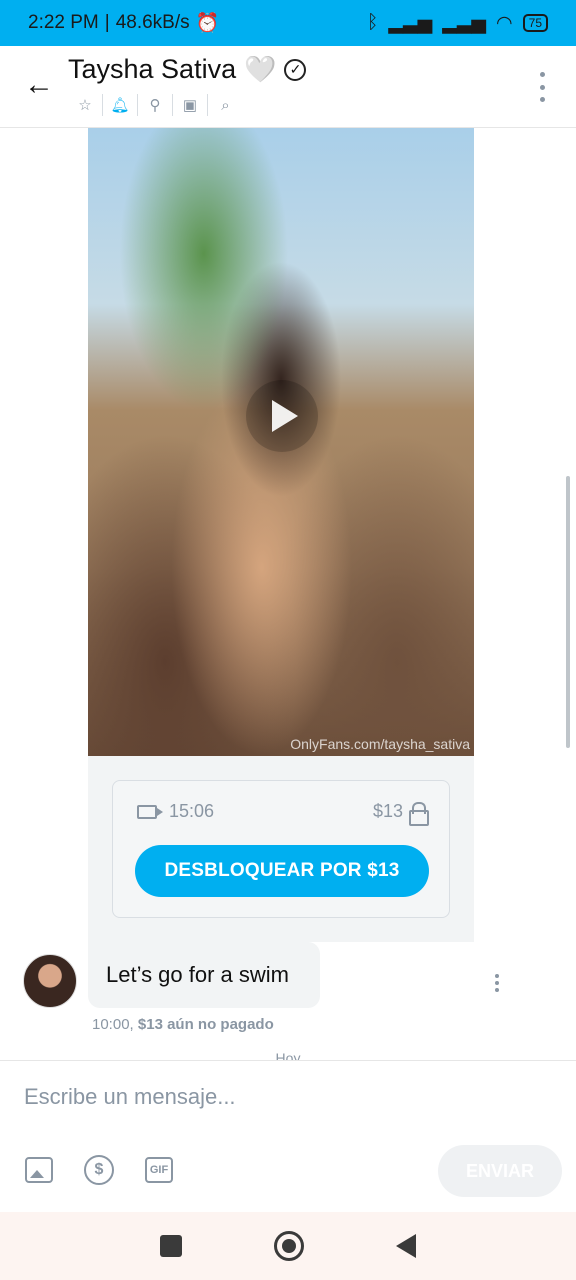 The height and width of the screenshot is (1280, 576). I want to click on message-meta: 10:00, $13 aún no pagado, so click(183, 1024).